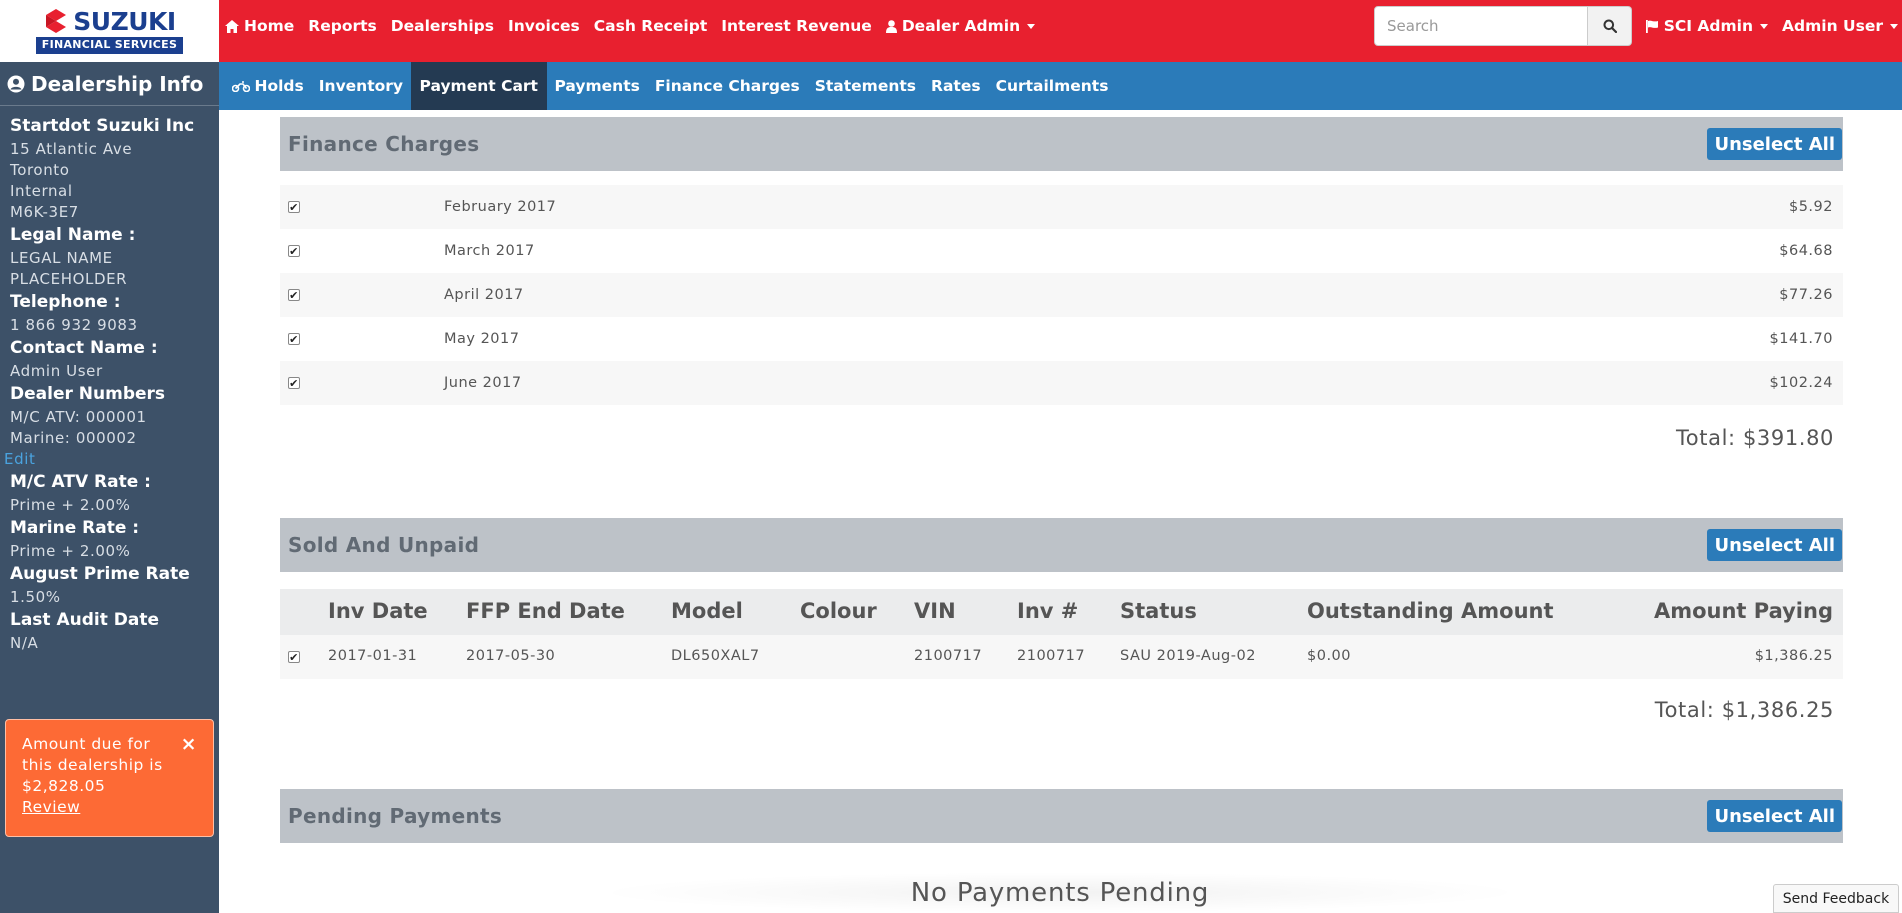 Image resolution: width=1902 pixels, height=913 pixels. What do you see at coordinates (373, 656) in the screenshot?
I see `inv-date-cell: 2017-01-31` at bounding box center [373, 656].